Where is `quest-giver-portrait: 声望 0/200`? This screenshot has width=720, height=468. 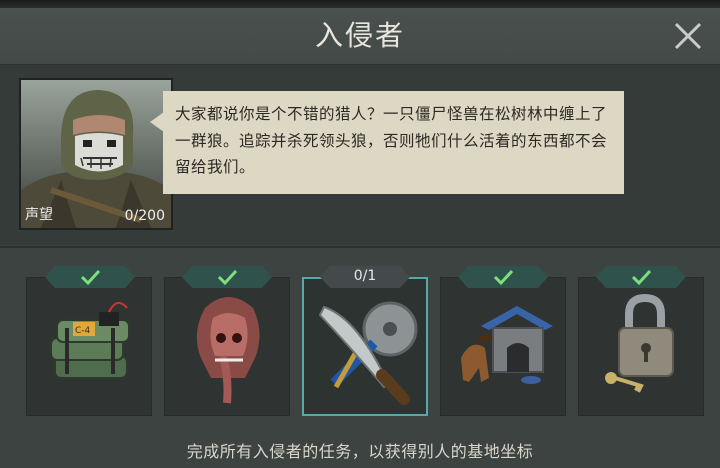
quest-giver-portrait: 声望 0/200 is located at coordinates (96, 154).